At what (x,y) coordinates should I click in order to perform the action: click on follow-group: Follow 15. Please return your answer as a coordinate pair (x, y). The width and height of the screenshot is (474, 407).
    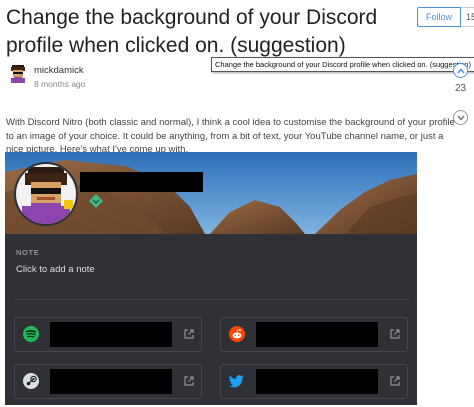
    Looking at the image, I should click on (445, 17).